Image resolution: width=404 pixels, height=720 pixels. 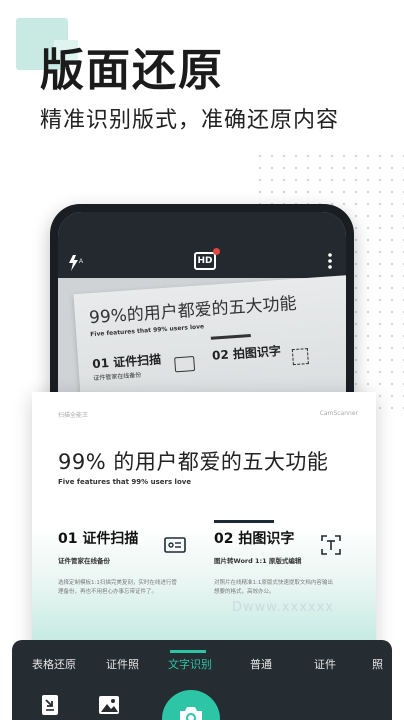 I want to click on hero-subtitle: 精准识别版式，准确还原内容, so click(x=190, y=120).